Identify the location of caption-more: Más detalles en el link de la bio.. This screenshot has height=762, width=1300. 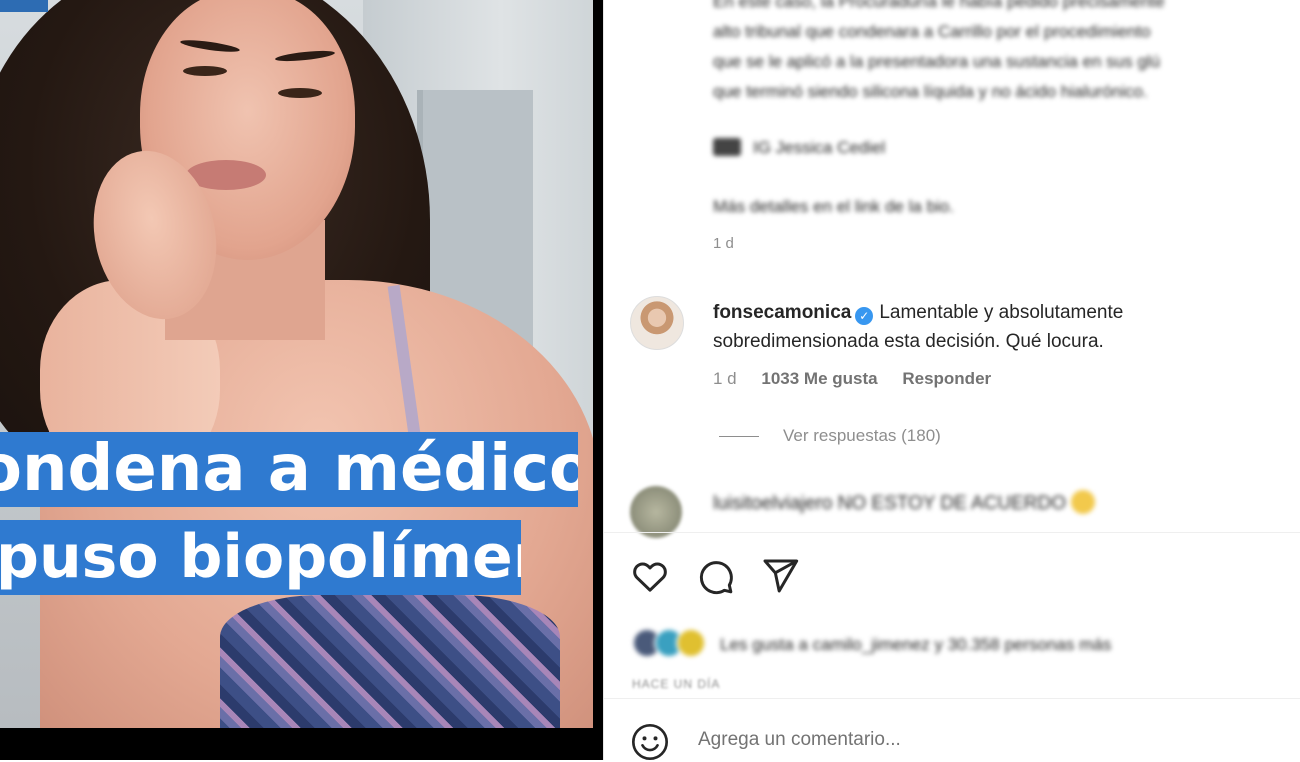
(833, 206).